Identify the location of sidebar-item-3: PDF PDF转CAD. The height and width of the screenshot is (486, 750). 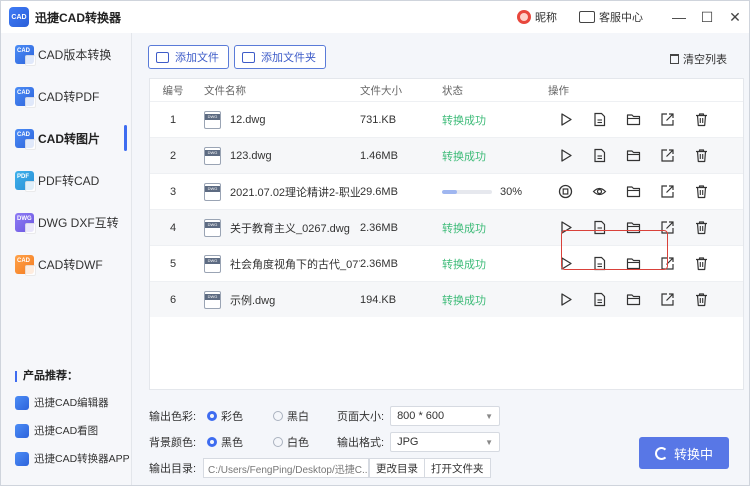
(66, 180).